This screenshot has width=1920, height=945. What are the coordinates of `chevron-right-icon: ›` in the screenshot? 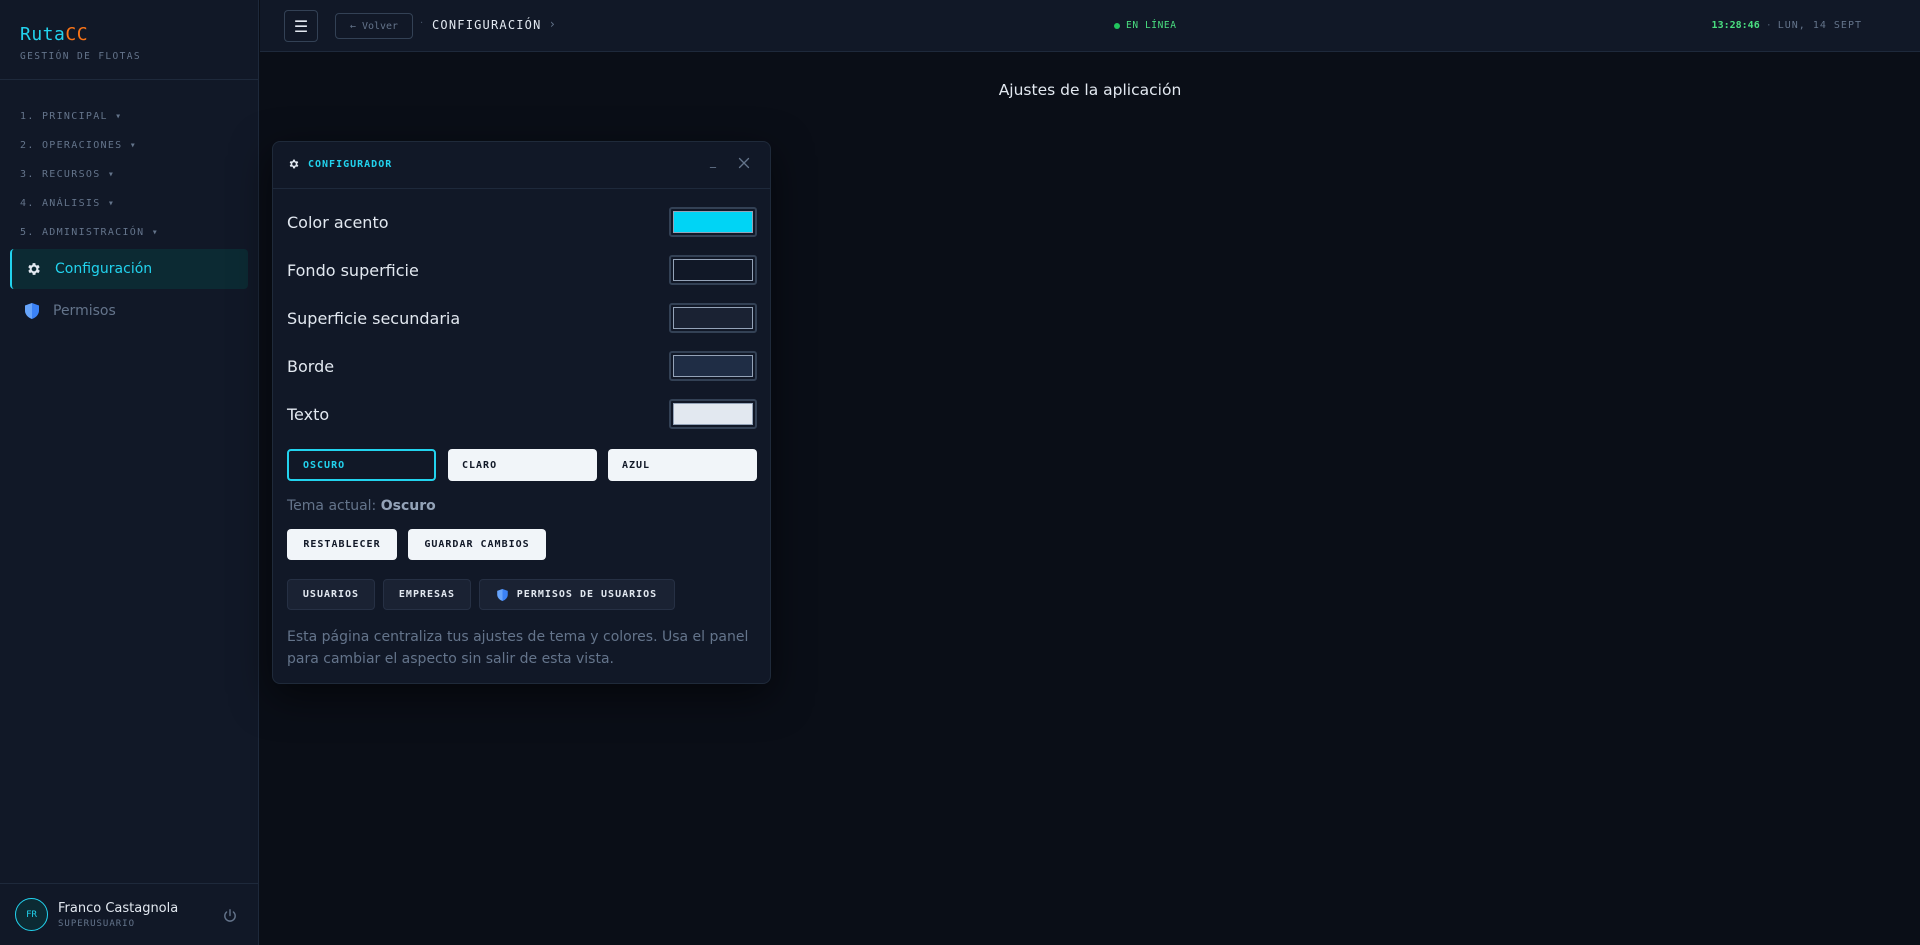 It's located at (552, 24).